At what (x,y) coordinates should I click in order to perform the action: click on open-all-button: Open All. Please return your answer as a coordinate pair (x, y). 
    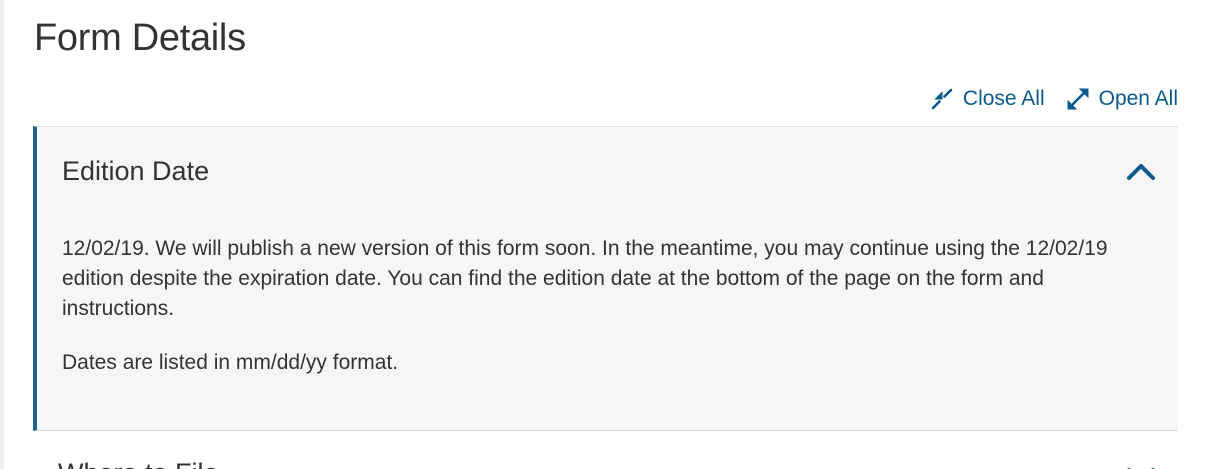
    Looking at the image, I should click on (1122, 99).